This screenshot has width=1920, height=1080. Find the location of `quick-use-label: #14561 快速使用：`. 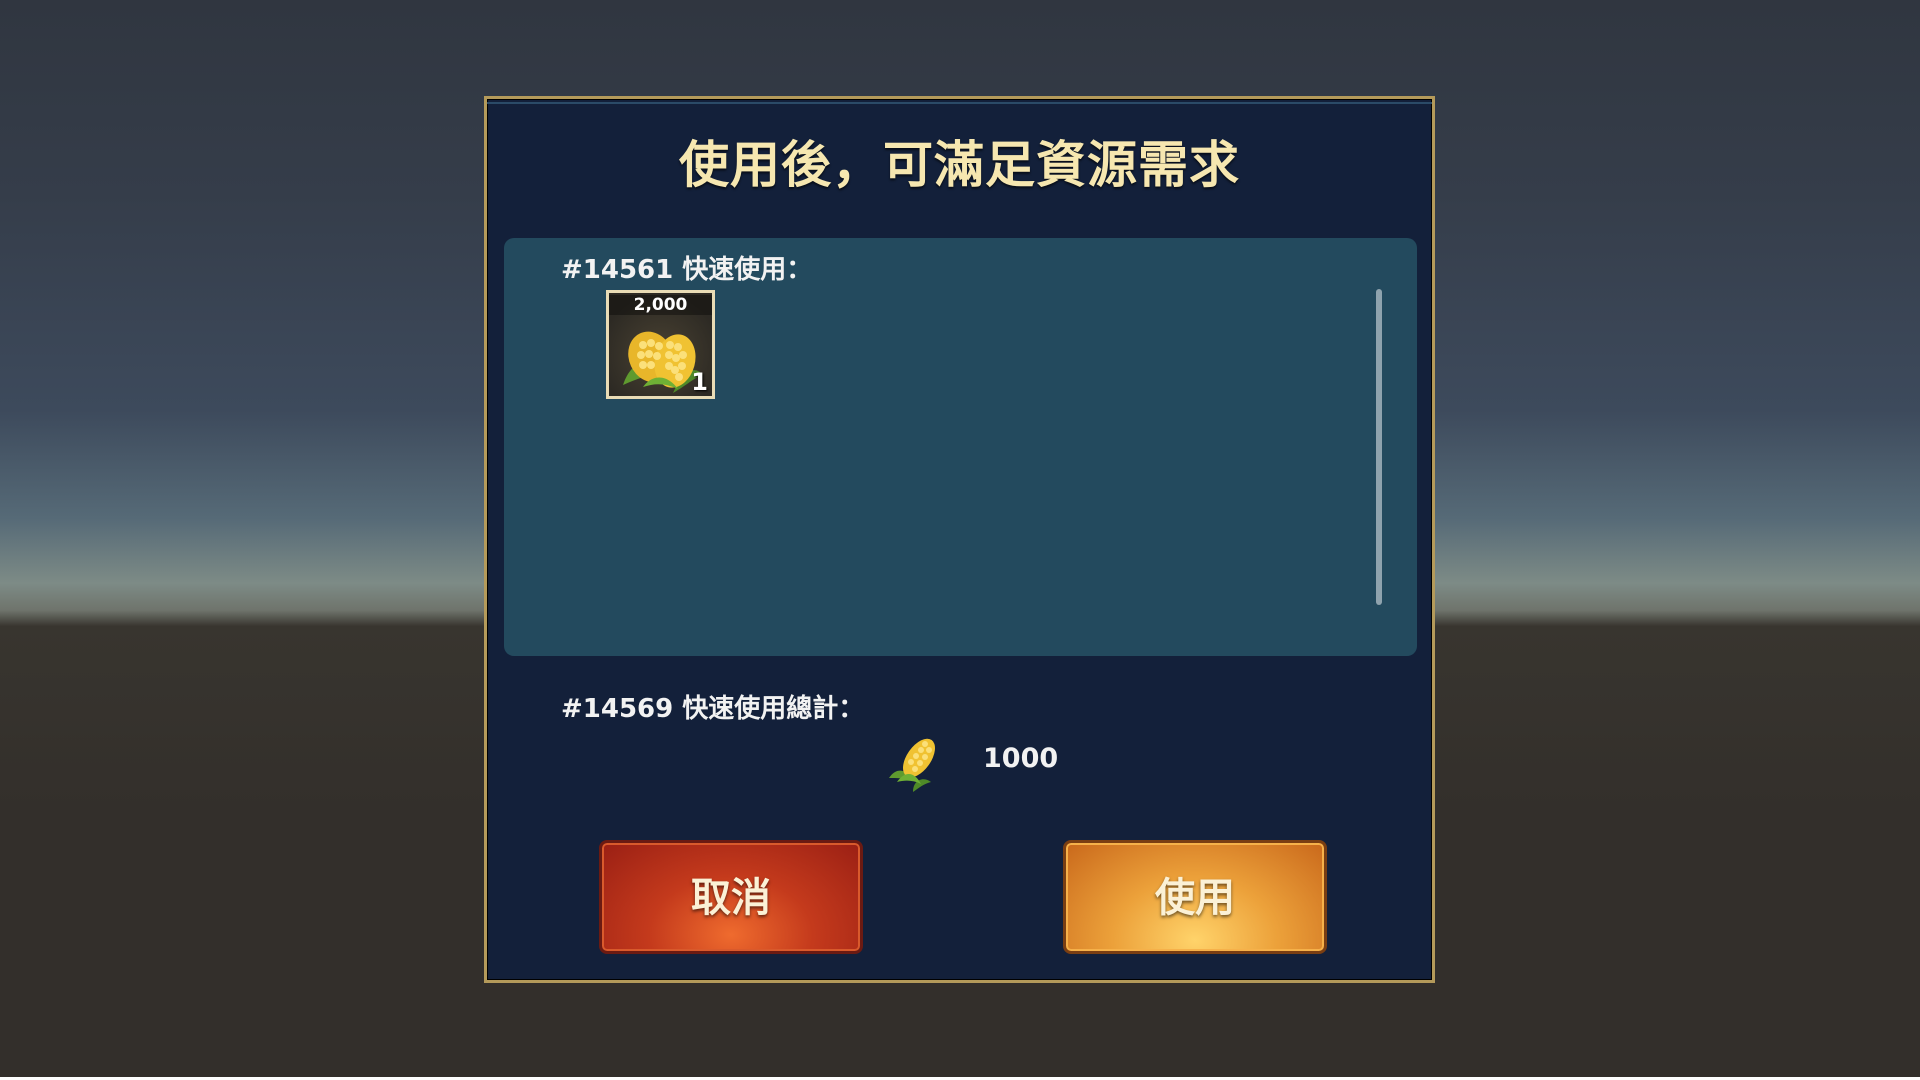

quick-use-label: #14561 快速使用： is located at coordinates (687, 270).